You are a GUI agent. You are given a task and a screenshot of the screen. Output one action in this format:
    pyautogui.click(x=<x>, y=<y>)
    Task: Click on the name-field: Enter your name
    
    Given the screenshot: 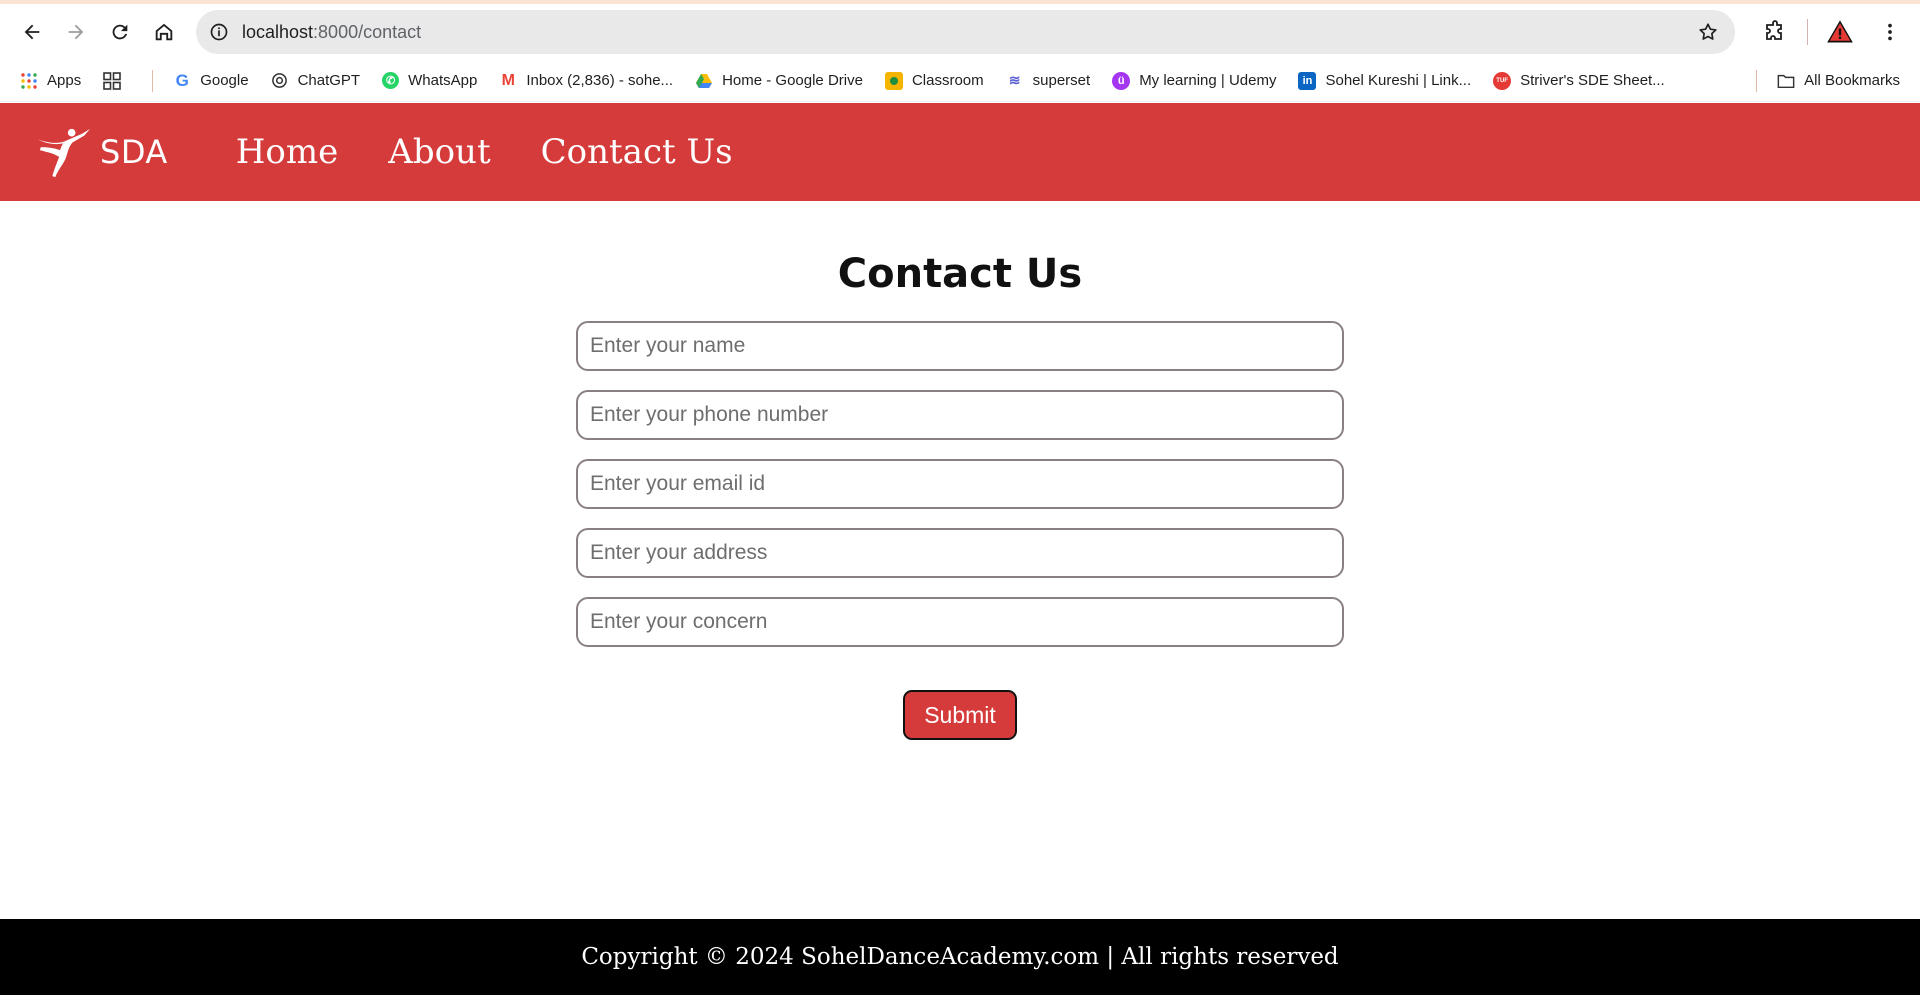 What is the action you would take?
    pyautogui.click(x=960, y=346)
    